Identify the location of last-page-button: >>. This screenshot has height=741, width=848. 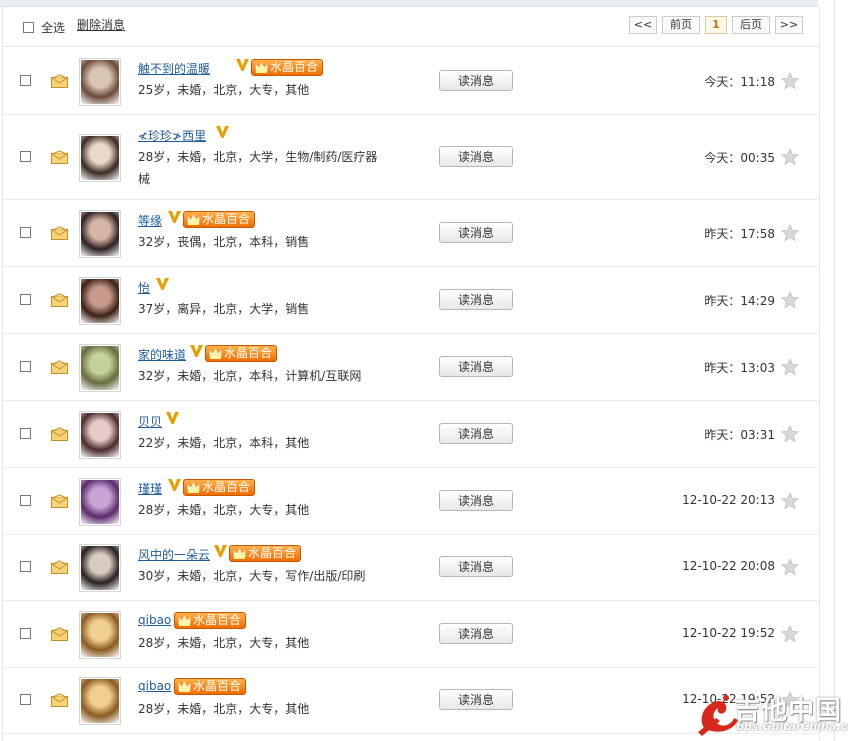
(789, 25).